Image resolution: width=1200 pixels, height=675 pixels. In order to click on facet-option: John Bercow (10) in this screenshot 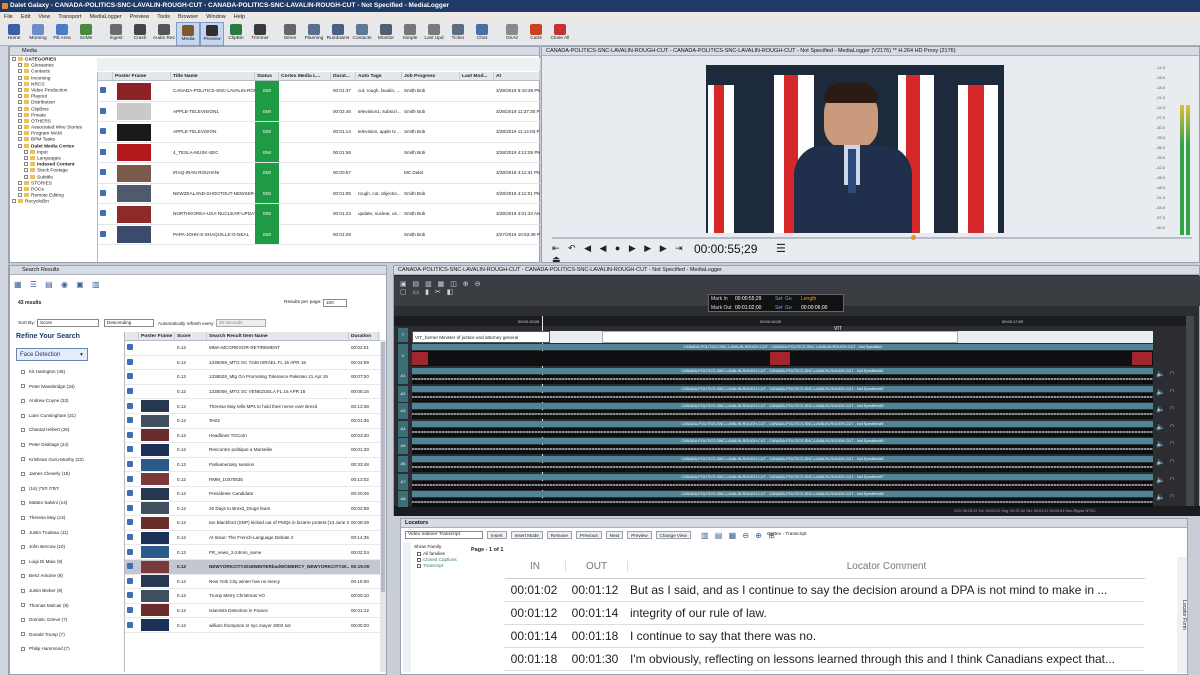, I will do `click(70, 547)`.